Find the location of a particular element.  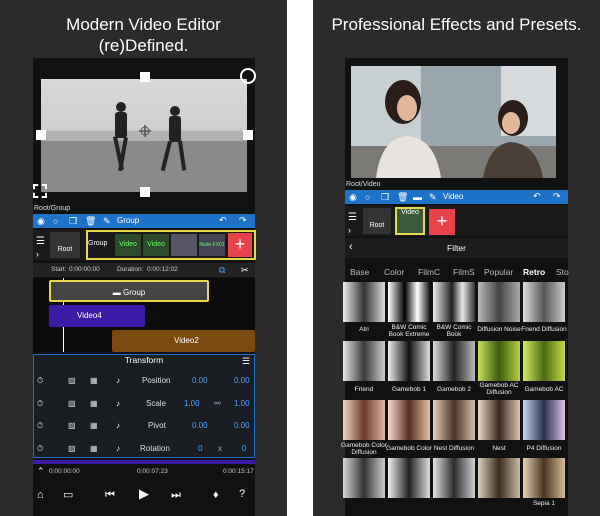

breadcrumb: Root/Video is located at coordinates (363, 184).